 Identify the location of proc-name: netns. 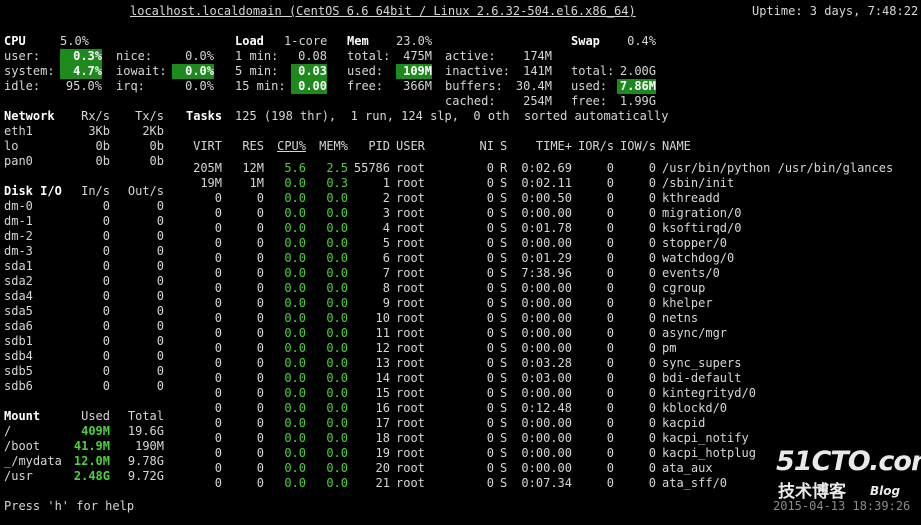
(680, 318).